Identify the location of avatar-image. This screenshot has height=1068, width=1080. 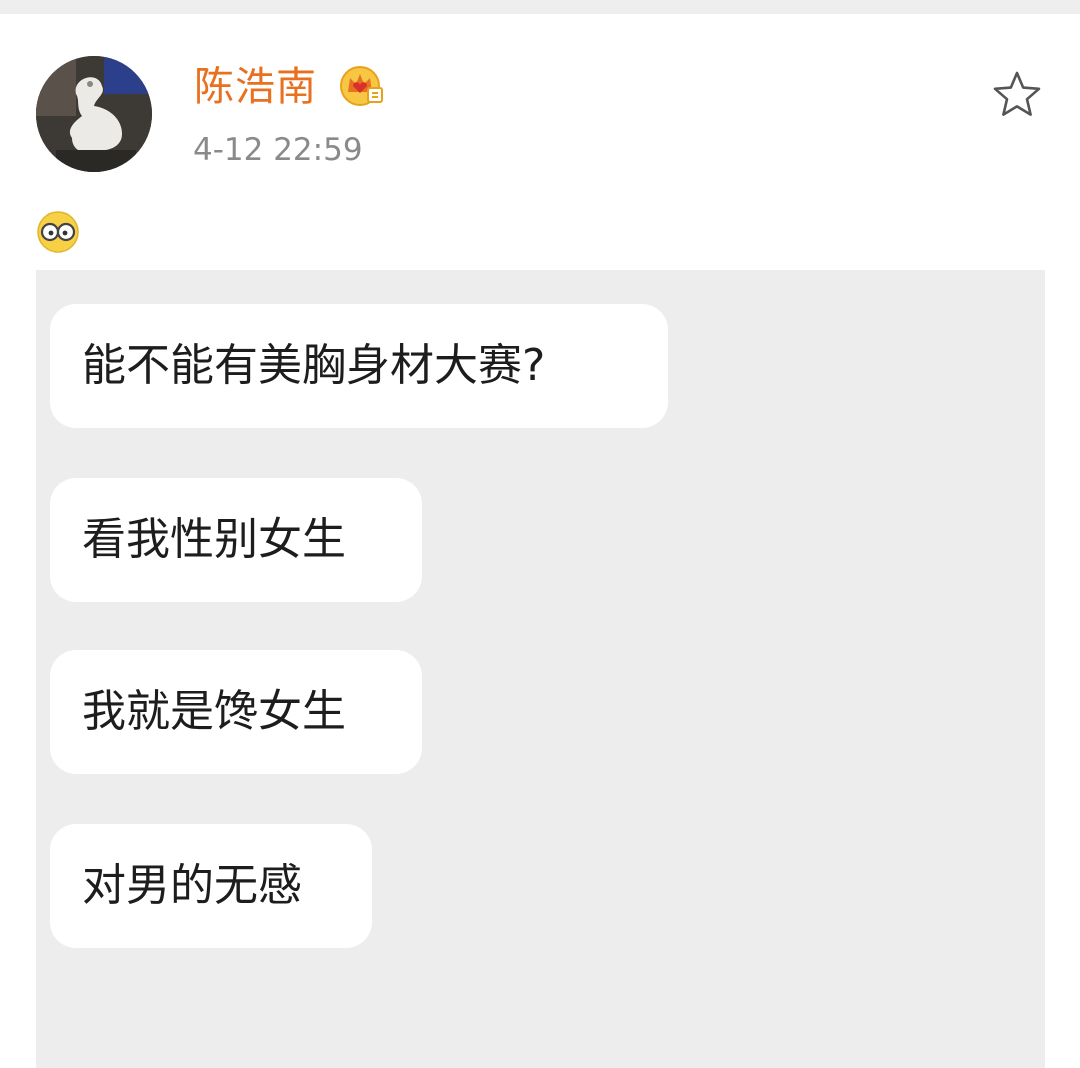
(94, 114).